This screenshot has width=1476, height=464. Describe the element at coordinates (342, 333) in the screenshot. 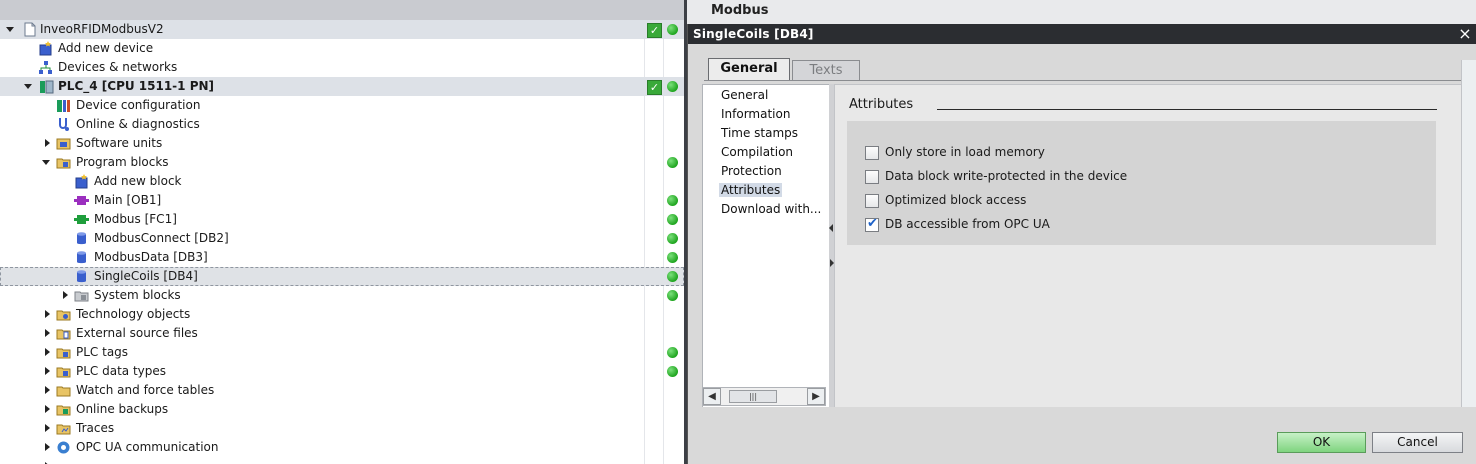

I see `tree-row-external-source-files: External source files` at that location.